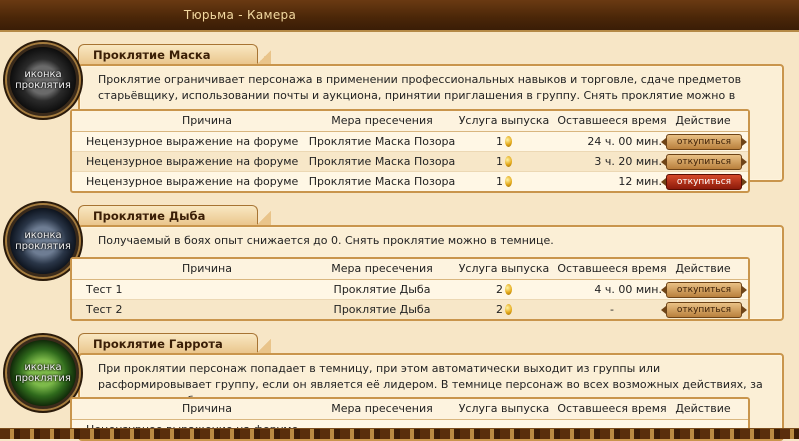  Describe the element at coordinates (628, 161) in the screenshot. I see `time-cell: 3 ч. 20 мин.` at that location.